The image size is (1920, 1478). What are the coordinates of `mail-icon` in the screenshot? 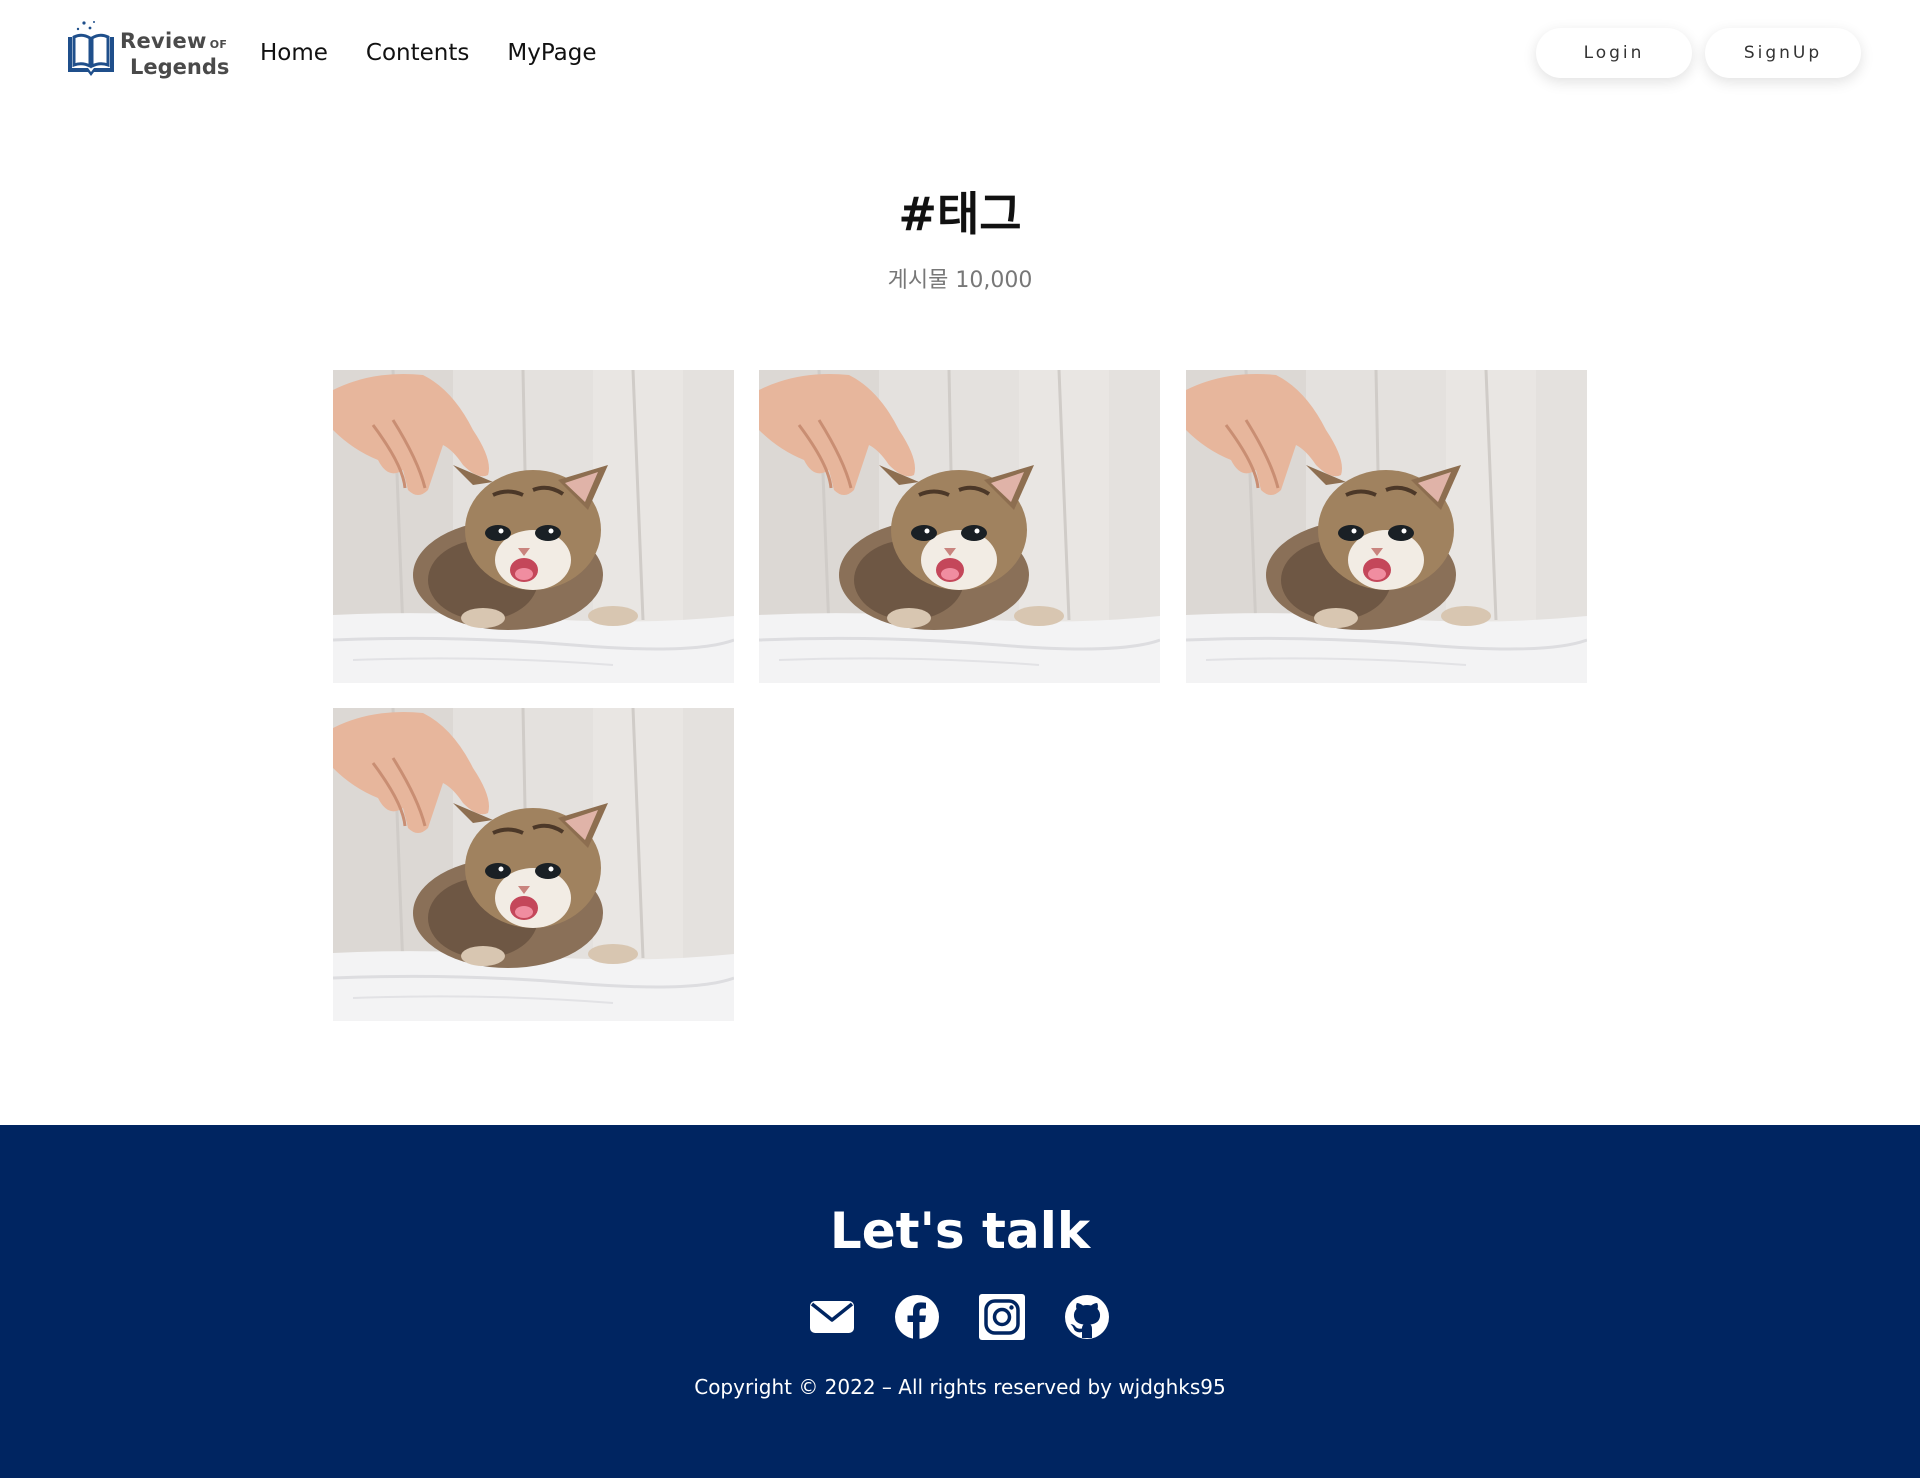 It's located at (832, 1317).